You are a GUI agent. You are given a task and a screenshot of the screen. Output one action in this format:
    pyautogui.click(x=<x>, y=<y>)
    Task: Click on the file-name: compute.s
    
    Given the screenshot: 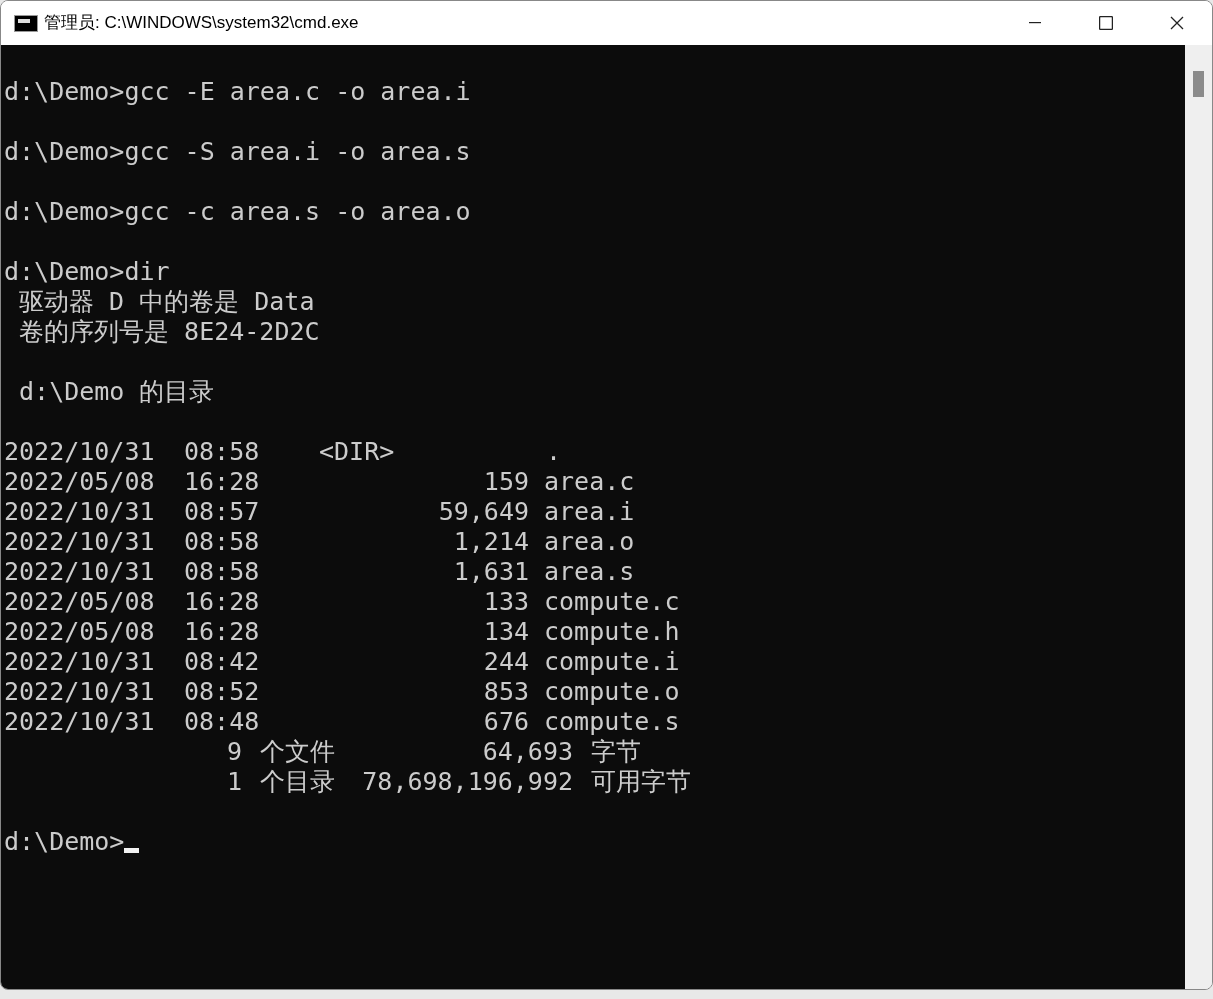 What is the action you would take?
    pyautogui.click(x=612, y=721)
    